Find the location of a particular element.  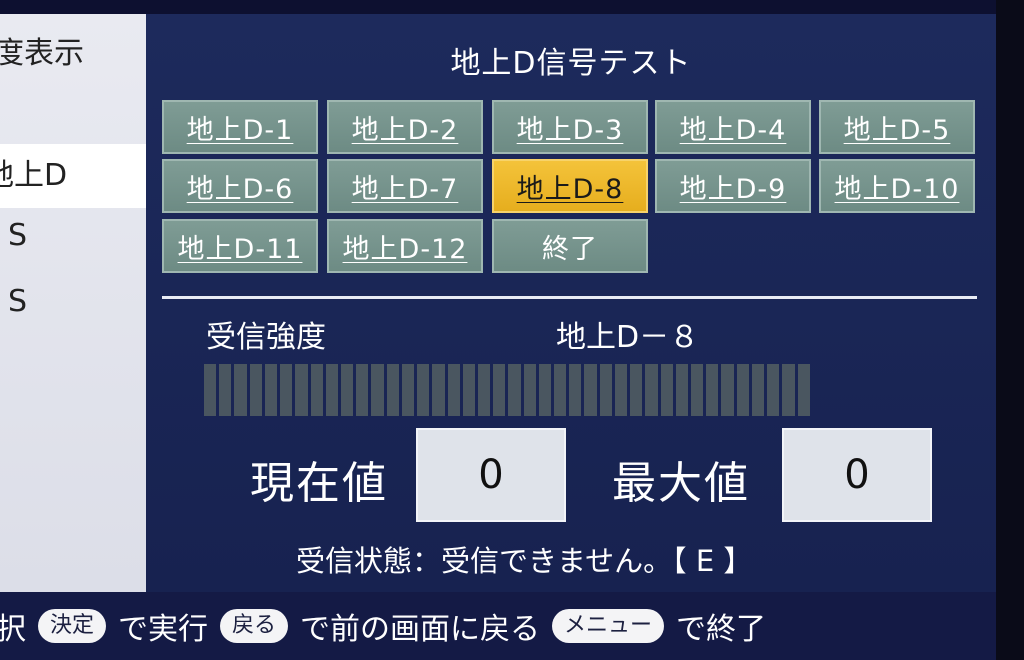

max-value-label: 最大値 is located at coordinates (681, 483).